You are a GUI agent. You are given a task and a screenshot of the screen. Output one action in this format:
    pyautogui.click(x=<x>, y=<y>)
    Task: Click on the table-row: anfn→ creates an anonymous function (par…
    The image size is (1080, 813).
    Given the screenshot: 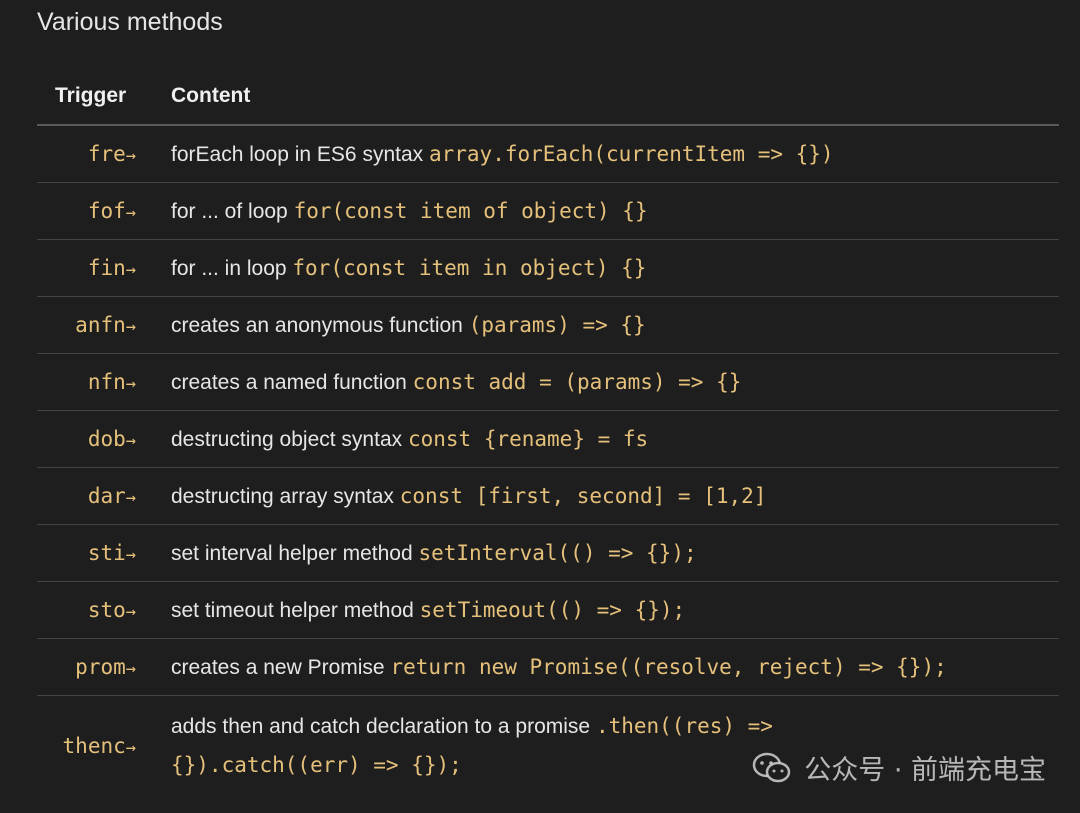 What is the action you would take?
    pyautogui.click(x=548, y=325)
    